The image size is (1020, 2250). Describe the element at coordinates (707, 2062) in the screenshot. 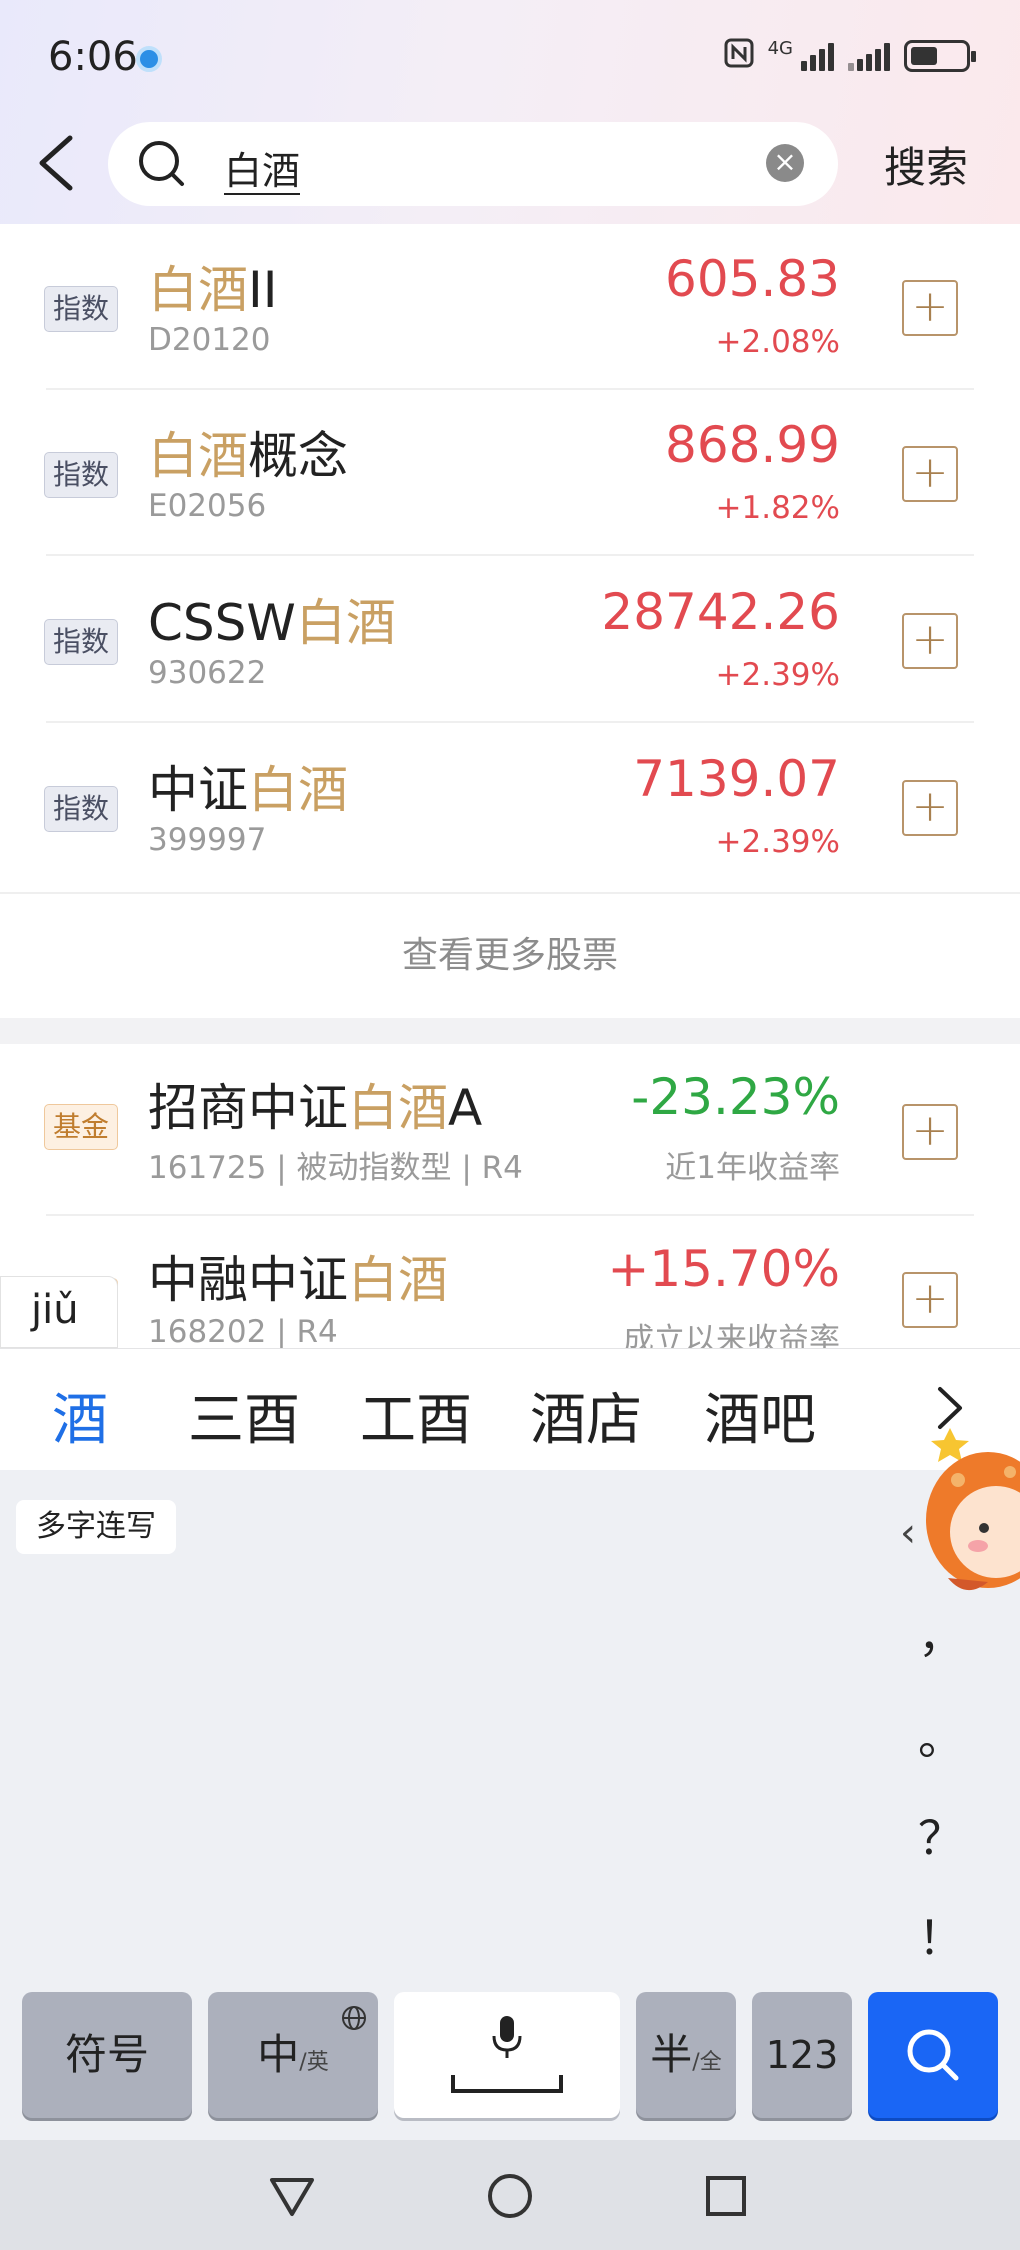

I see `half-width-sublabel: /全` at that location.